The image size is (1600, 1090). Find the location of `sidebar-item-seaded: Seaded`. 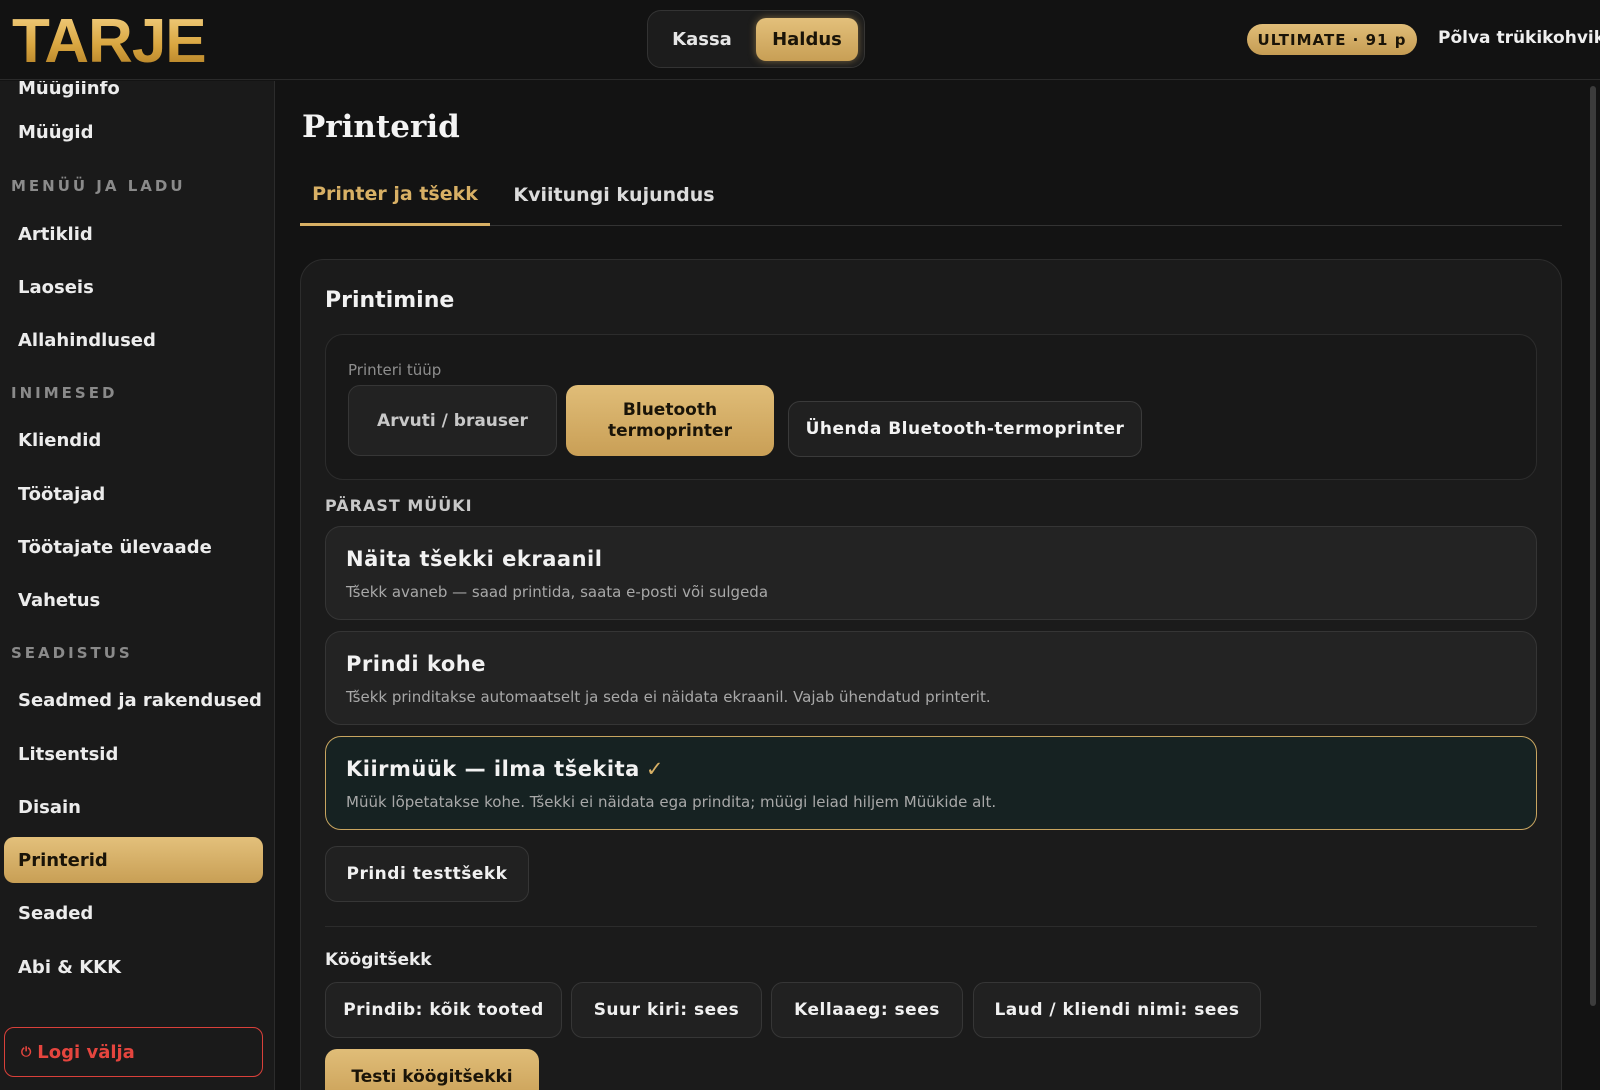

sidebar-item-seaded: Seaded is located at coordinates (133, 913).